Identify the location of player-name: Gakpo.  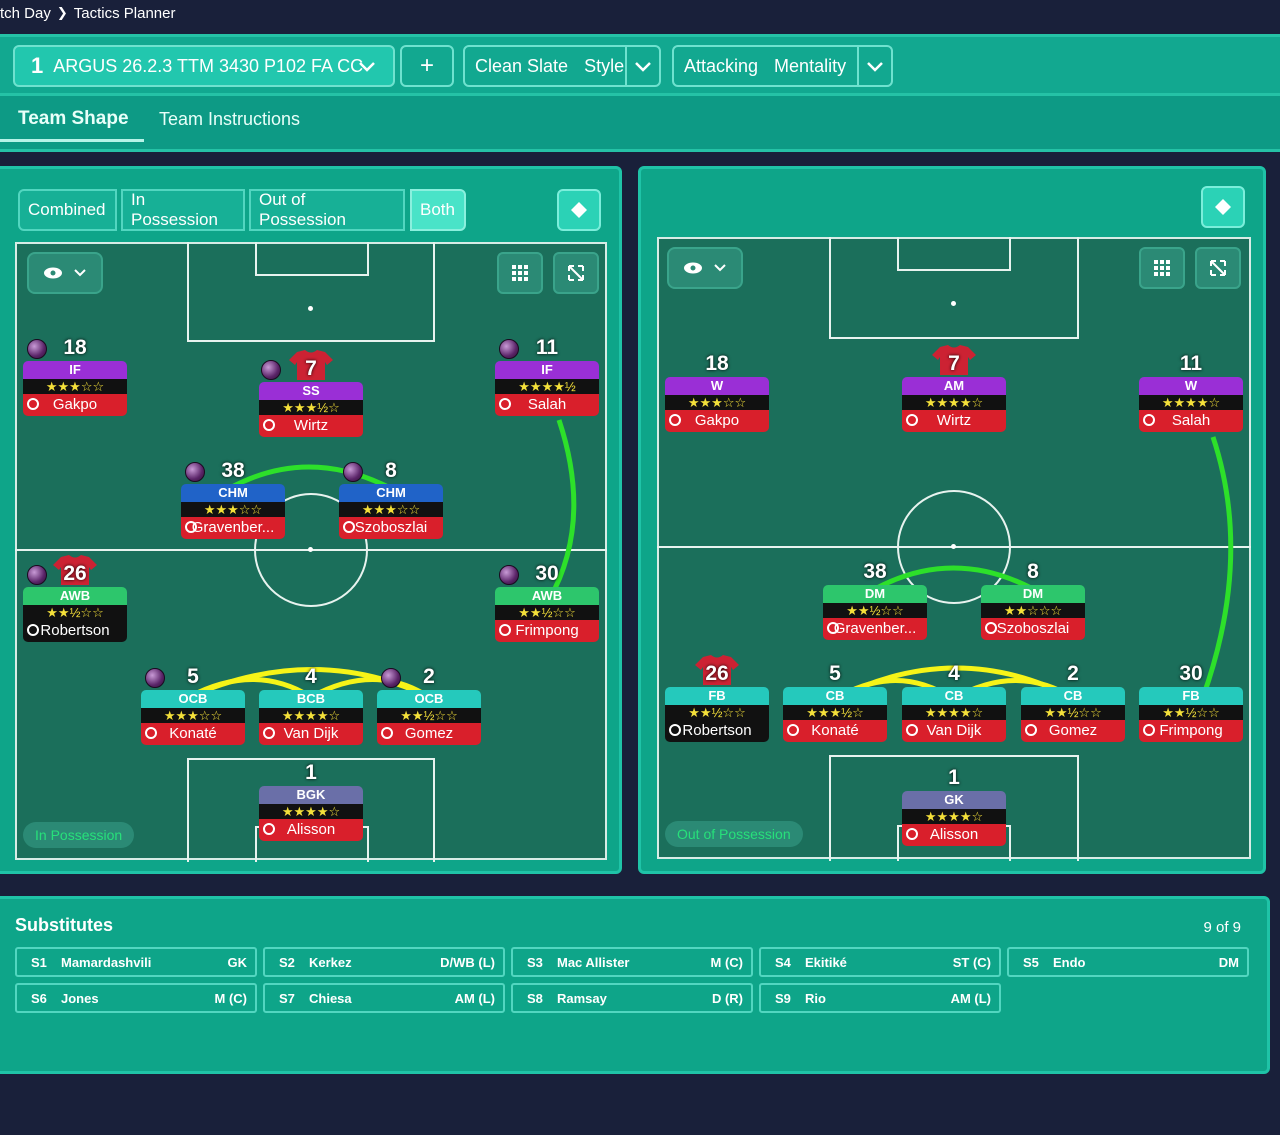
(75, 404).